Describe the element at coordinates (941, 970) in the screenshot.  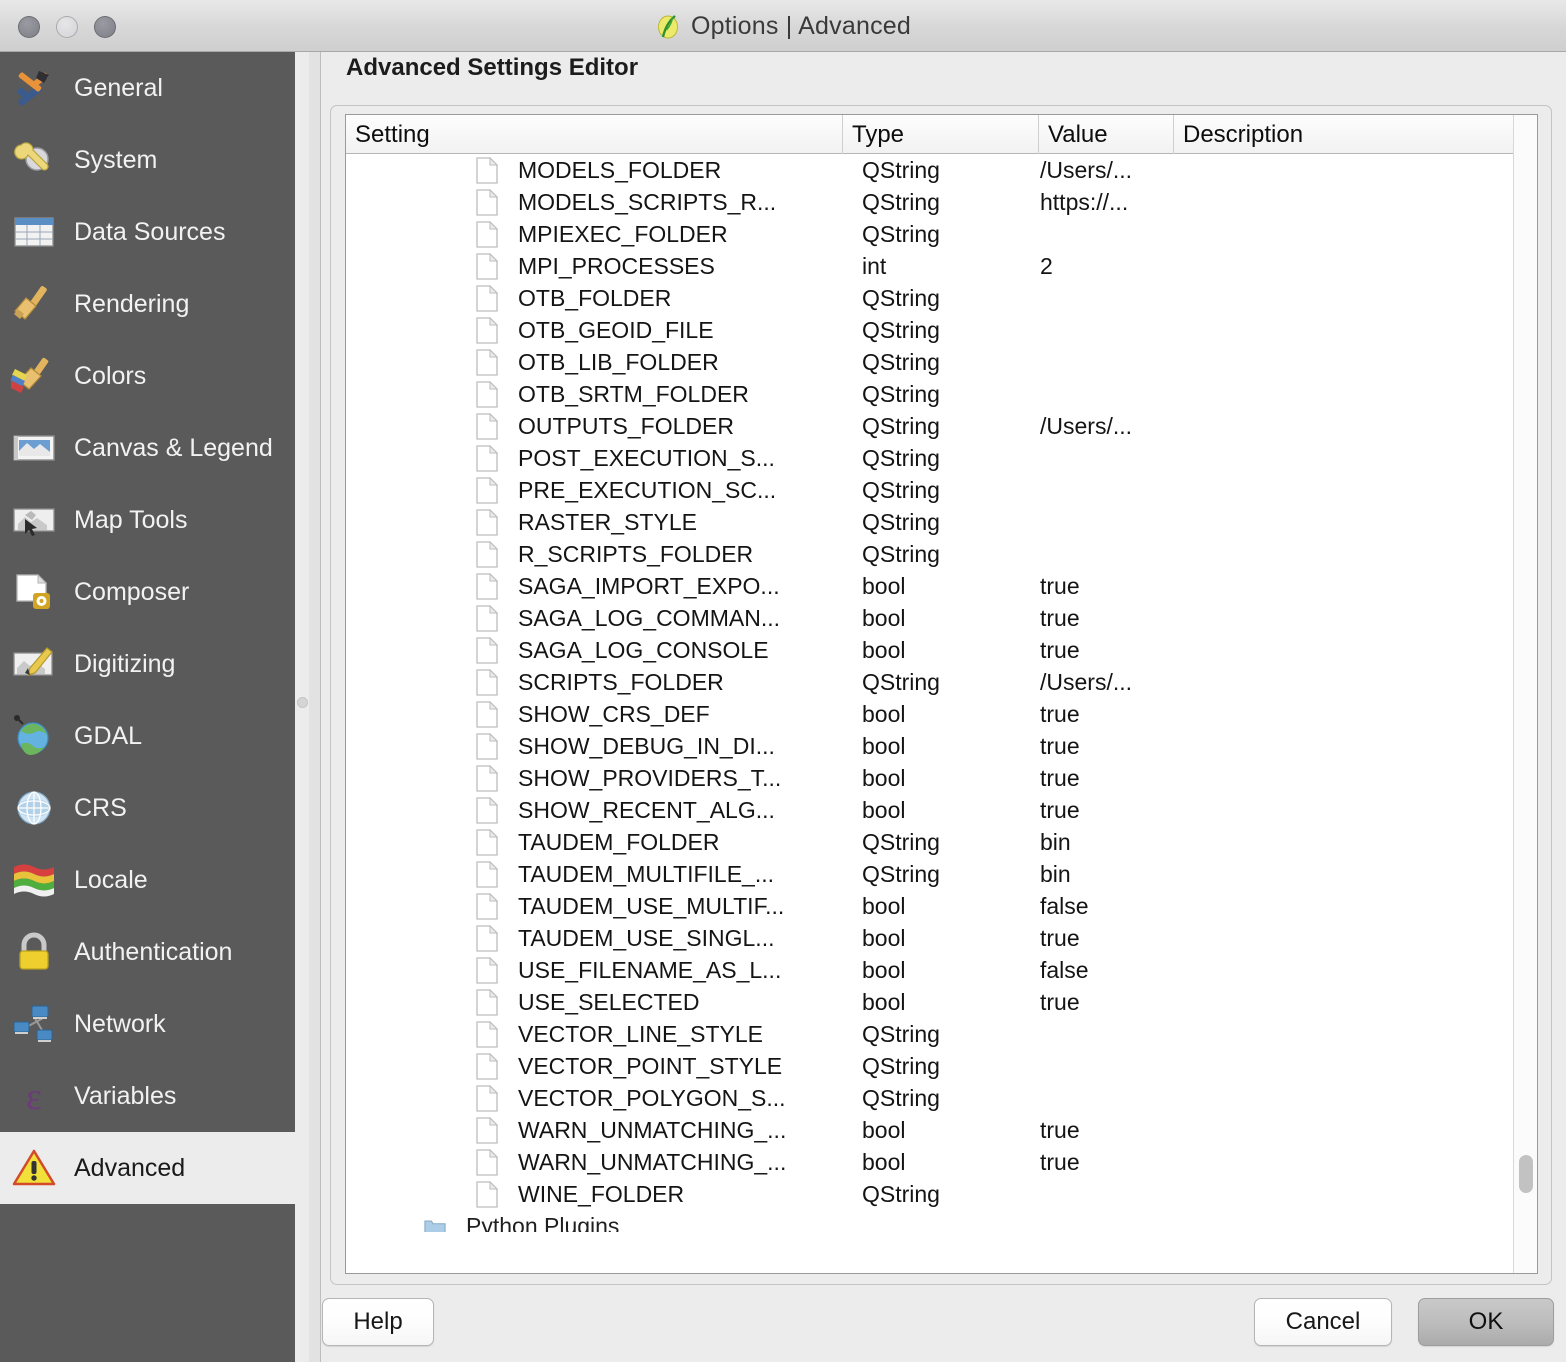
I see `table-row: USE_FILENAME_AS_L... bool false` at that location.